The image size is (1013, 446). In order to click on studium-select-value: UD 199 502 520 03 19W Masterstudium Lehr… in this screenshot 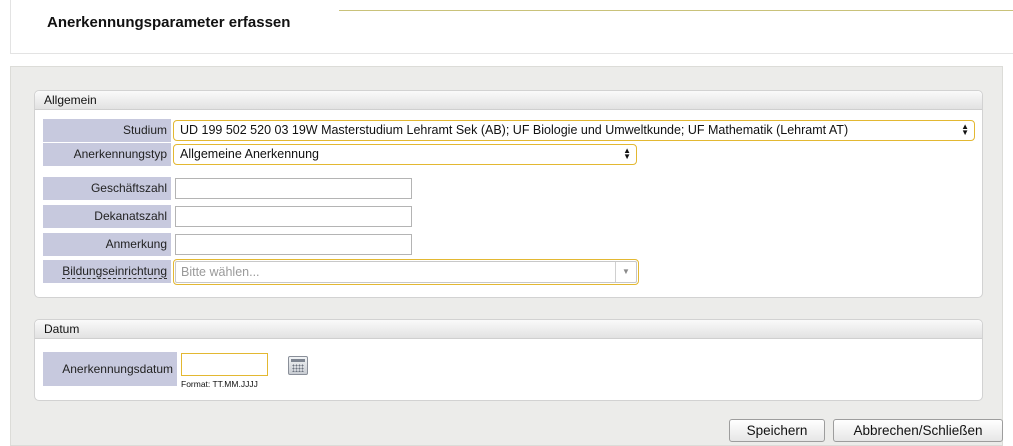, I will do `click(514, 130)`.